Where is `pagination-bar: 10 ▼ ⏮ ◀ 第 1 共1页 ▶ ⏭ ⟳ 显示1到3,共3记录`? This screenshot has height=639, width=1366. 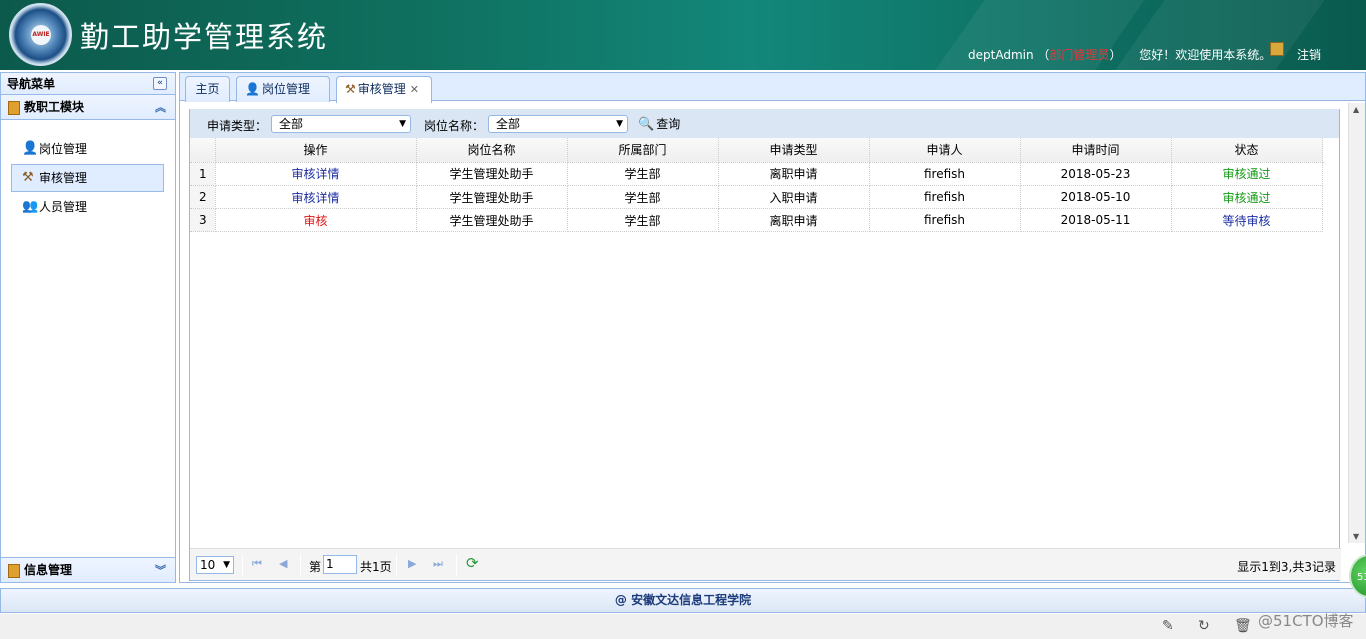 pagination-bar: 10 ▼ ⏮ ◀ 第 1 共1页 ▶ ⏭ ⟳ 显示1到3,共3记录 is located at coordinates (765, 564).